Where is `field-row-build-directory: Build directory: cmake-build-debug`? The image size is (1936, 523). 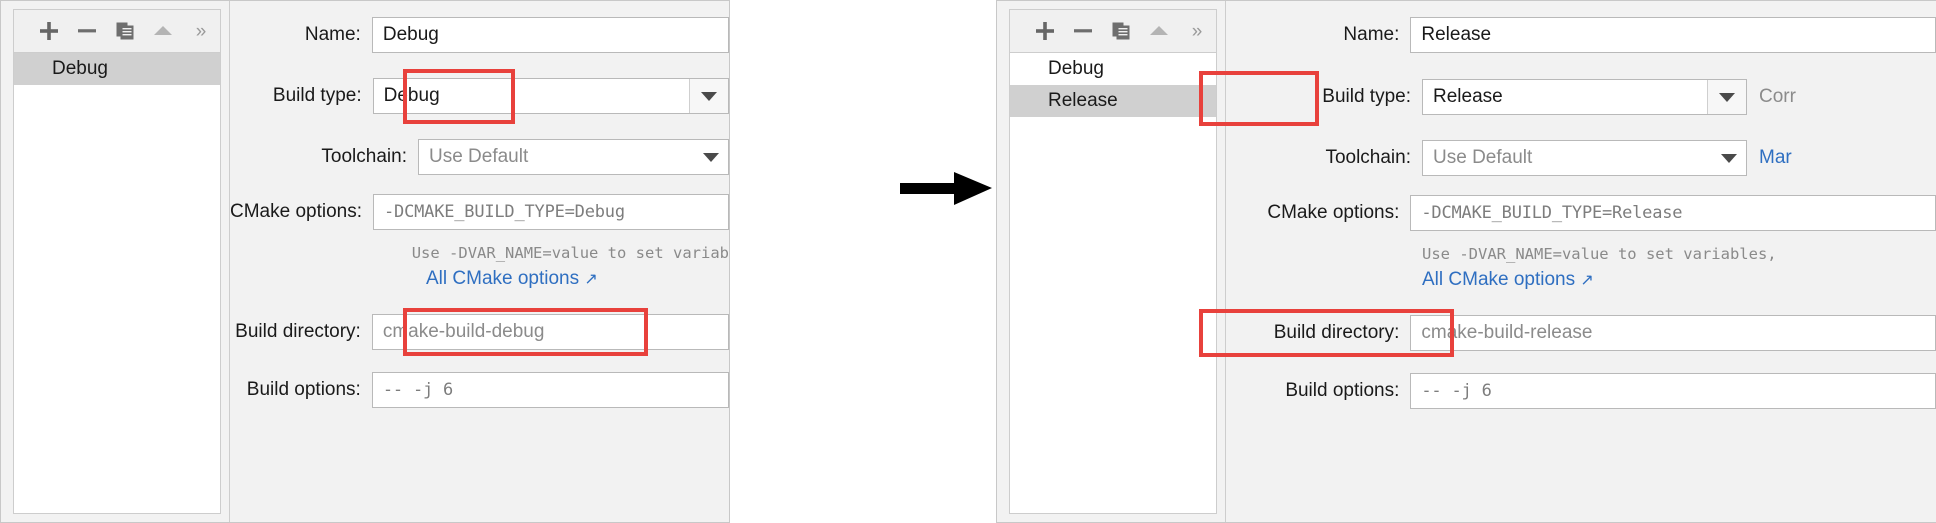
field-row-build-directory: Build directory: cmake-build-debug is located at coordinates (479, 332).